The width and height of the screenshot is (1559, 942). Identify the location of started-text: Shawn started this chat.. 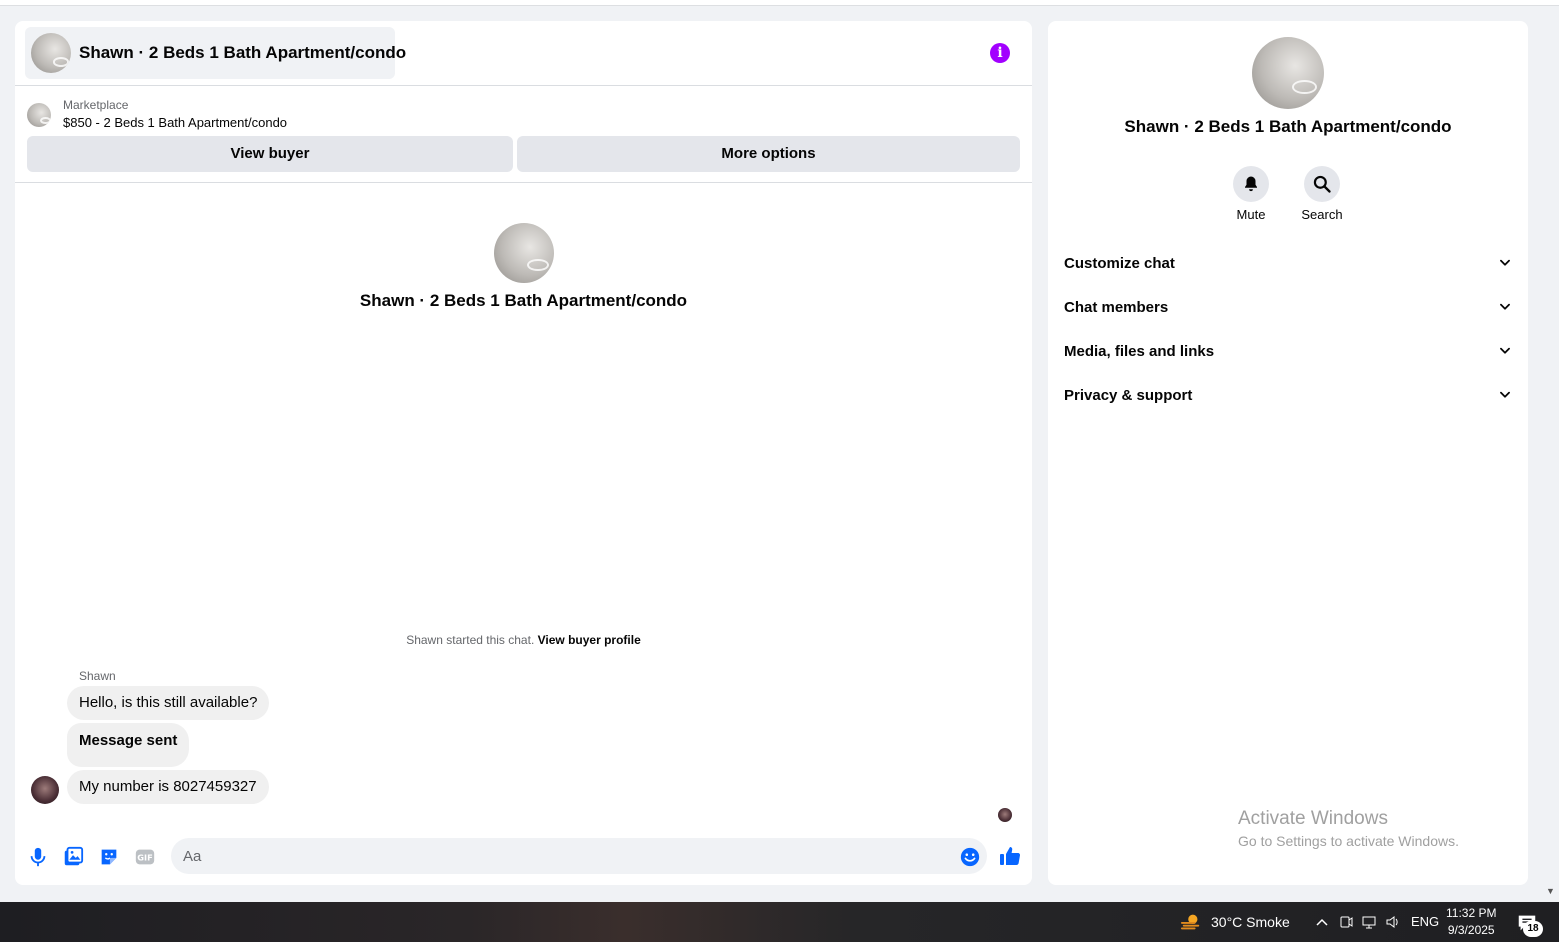
(470, 640).